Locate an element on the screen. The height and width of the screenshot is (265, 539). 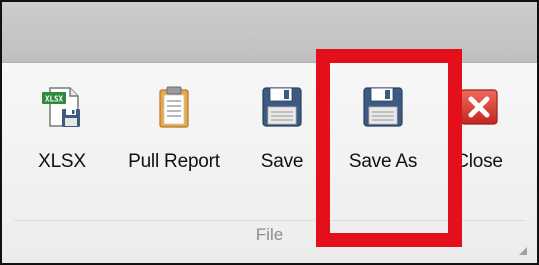
xlsx-save-icon: XLSX is located at coordinates (61, 107).